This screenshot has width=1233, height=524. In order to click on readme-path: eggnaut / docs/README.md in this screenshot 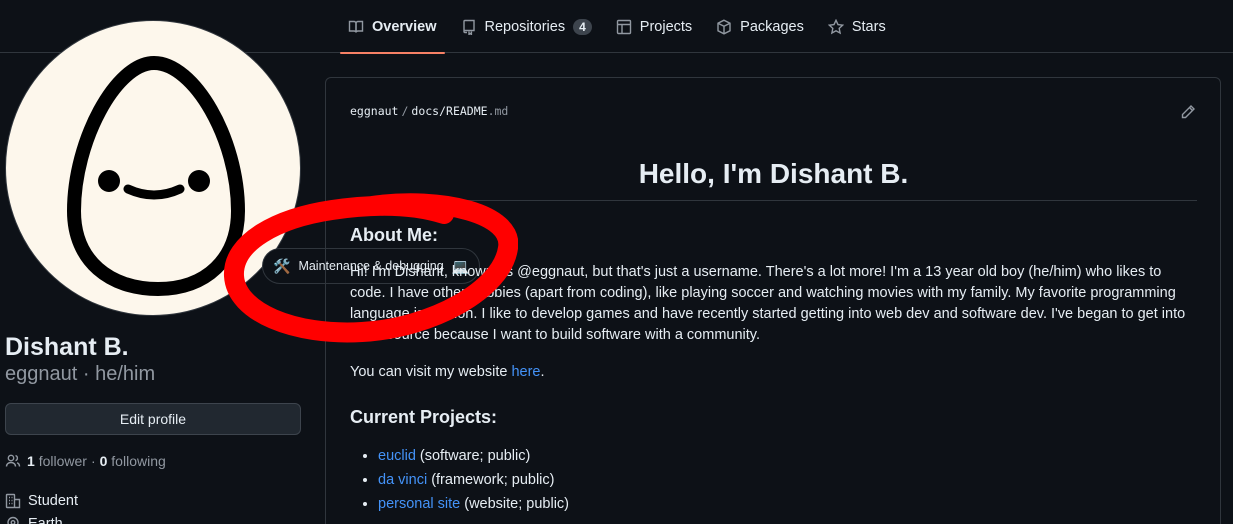, I will do `click(429, 111)`.